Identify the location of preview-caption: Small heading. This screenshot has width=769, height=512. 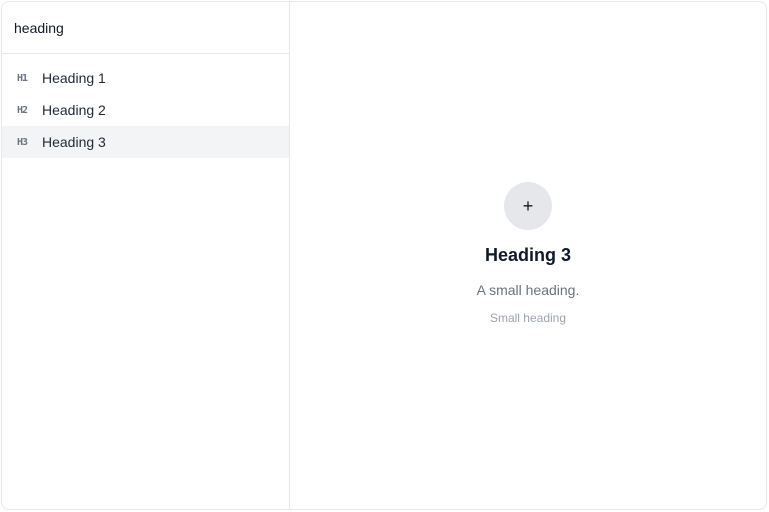
(528, 318).